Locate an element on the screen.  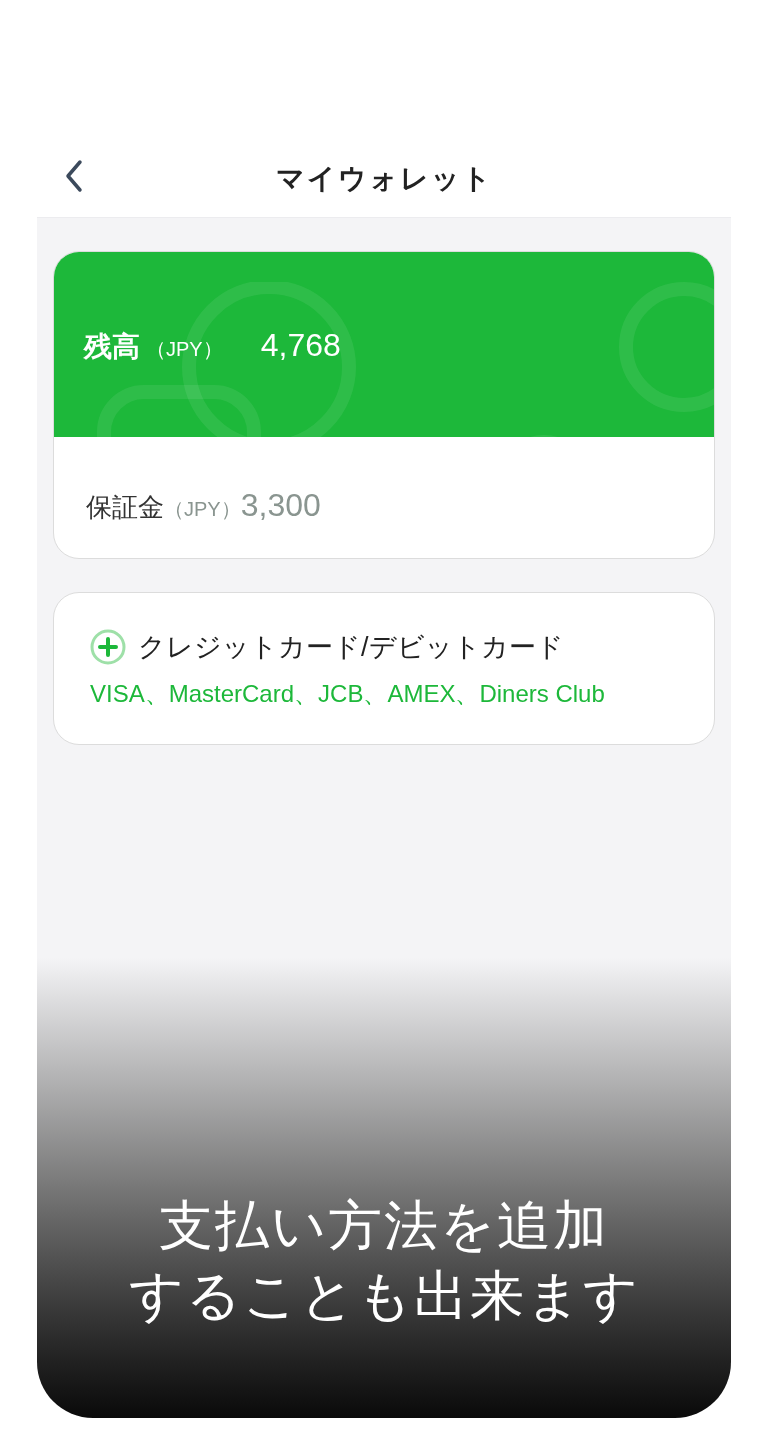
deposit-label: 保証金 is located at coordinates (125, 507).